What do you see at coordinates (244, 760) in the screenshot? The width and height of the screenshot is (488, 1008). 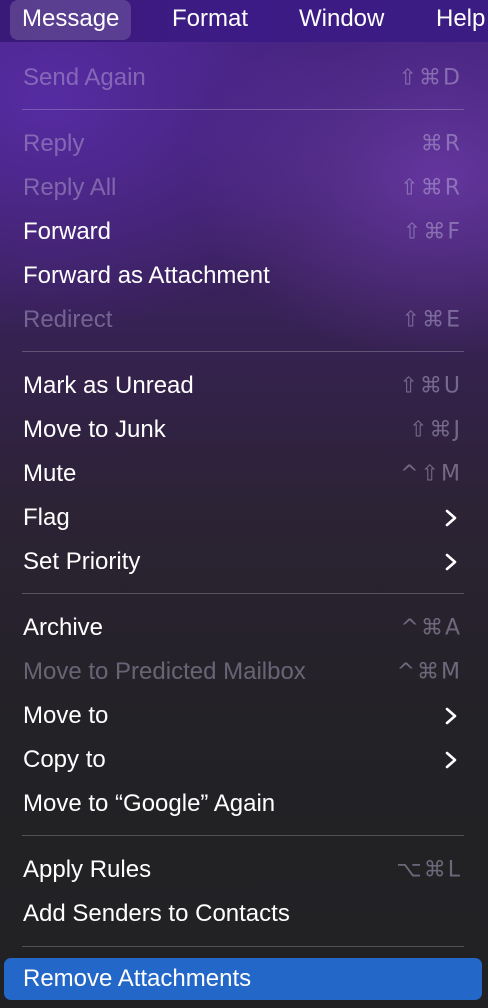 I see `menu-item-copy-to: Copy to` at bounding box center [244, 760].